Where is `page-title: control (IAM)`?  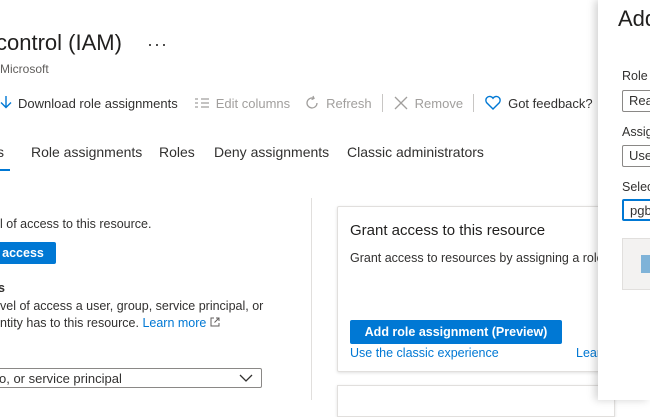
page-title: control (IAM) is located at coordinates (61, 42).